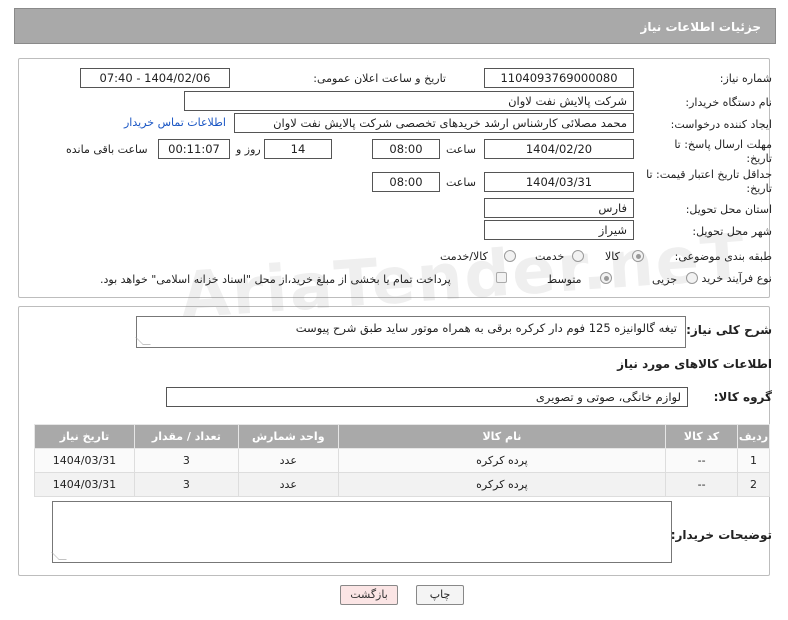  What do you see at coordinates (721, 124) in the screenshot?
I see `creator-label: ایجاد کننده درخواست:` at bounding box center [721, 124].